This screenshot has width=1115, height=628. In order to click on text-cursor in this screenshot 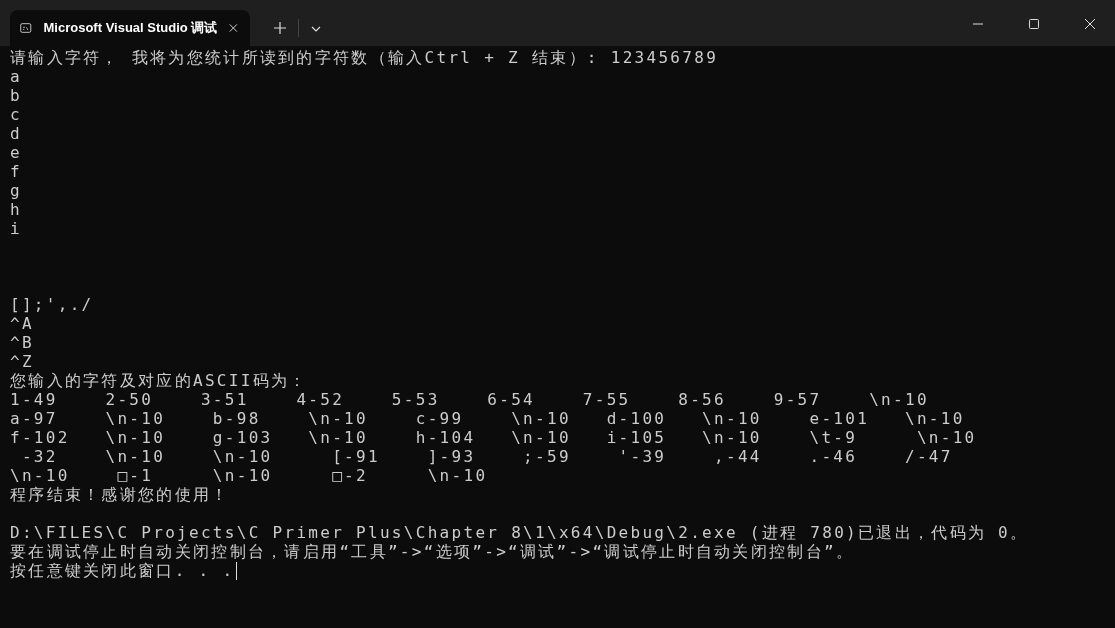, I will do `click(237, 570)`.